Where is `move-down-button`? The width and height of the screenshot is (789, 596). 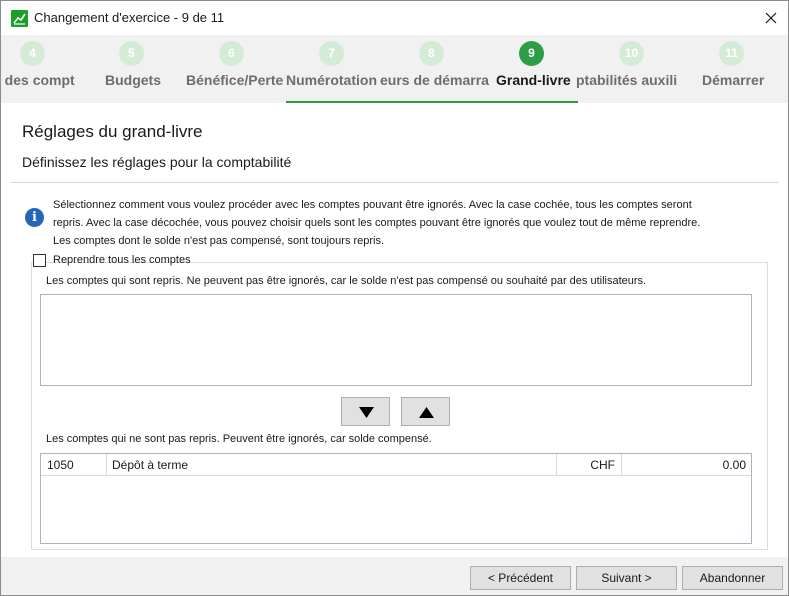
move-down-button is located at coordinates (365, 411).